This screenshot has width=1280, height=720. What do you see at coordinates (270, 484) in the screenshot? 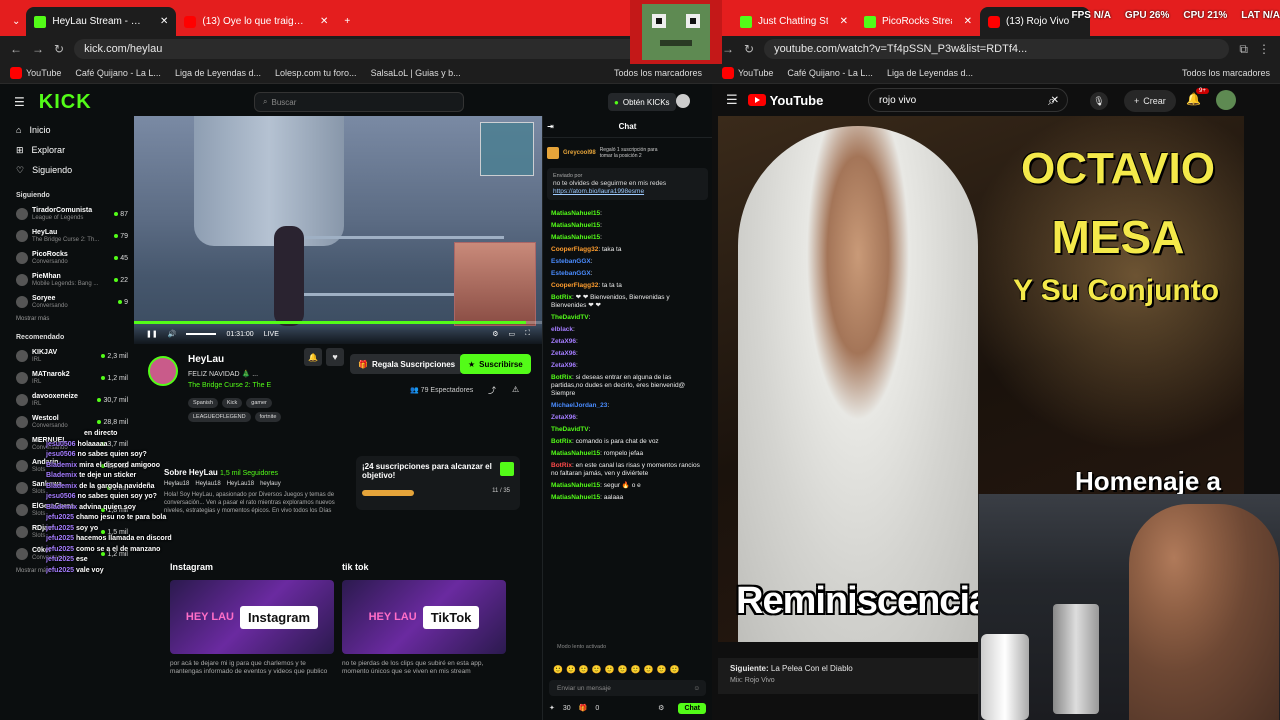
I see `social-link: heylauy` at bounding box center [270, 484].